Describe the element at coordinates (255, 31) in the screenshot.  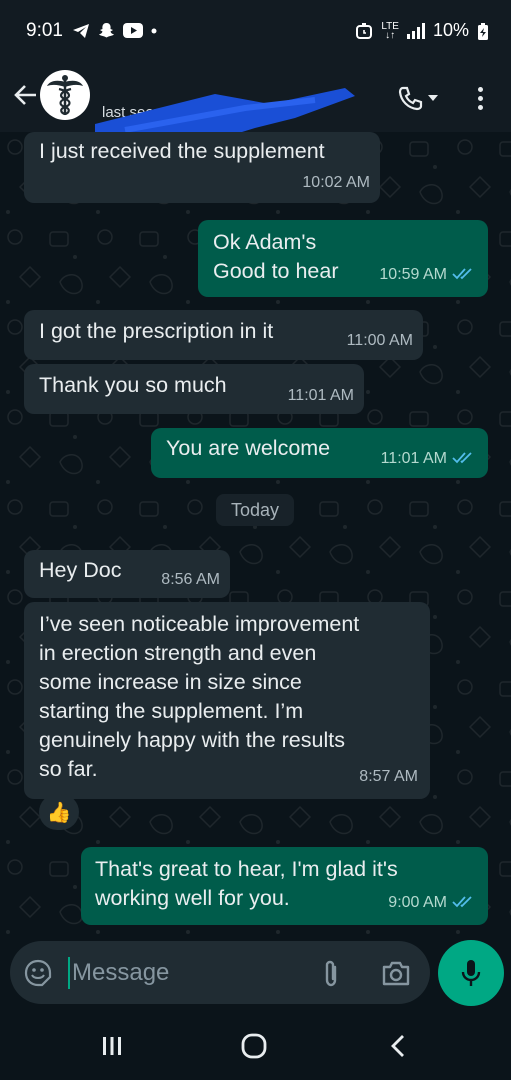
I see `status-bar: 9:01 LTE ↓↑ 10%` at that location.